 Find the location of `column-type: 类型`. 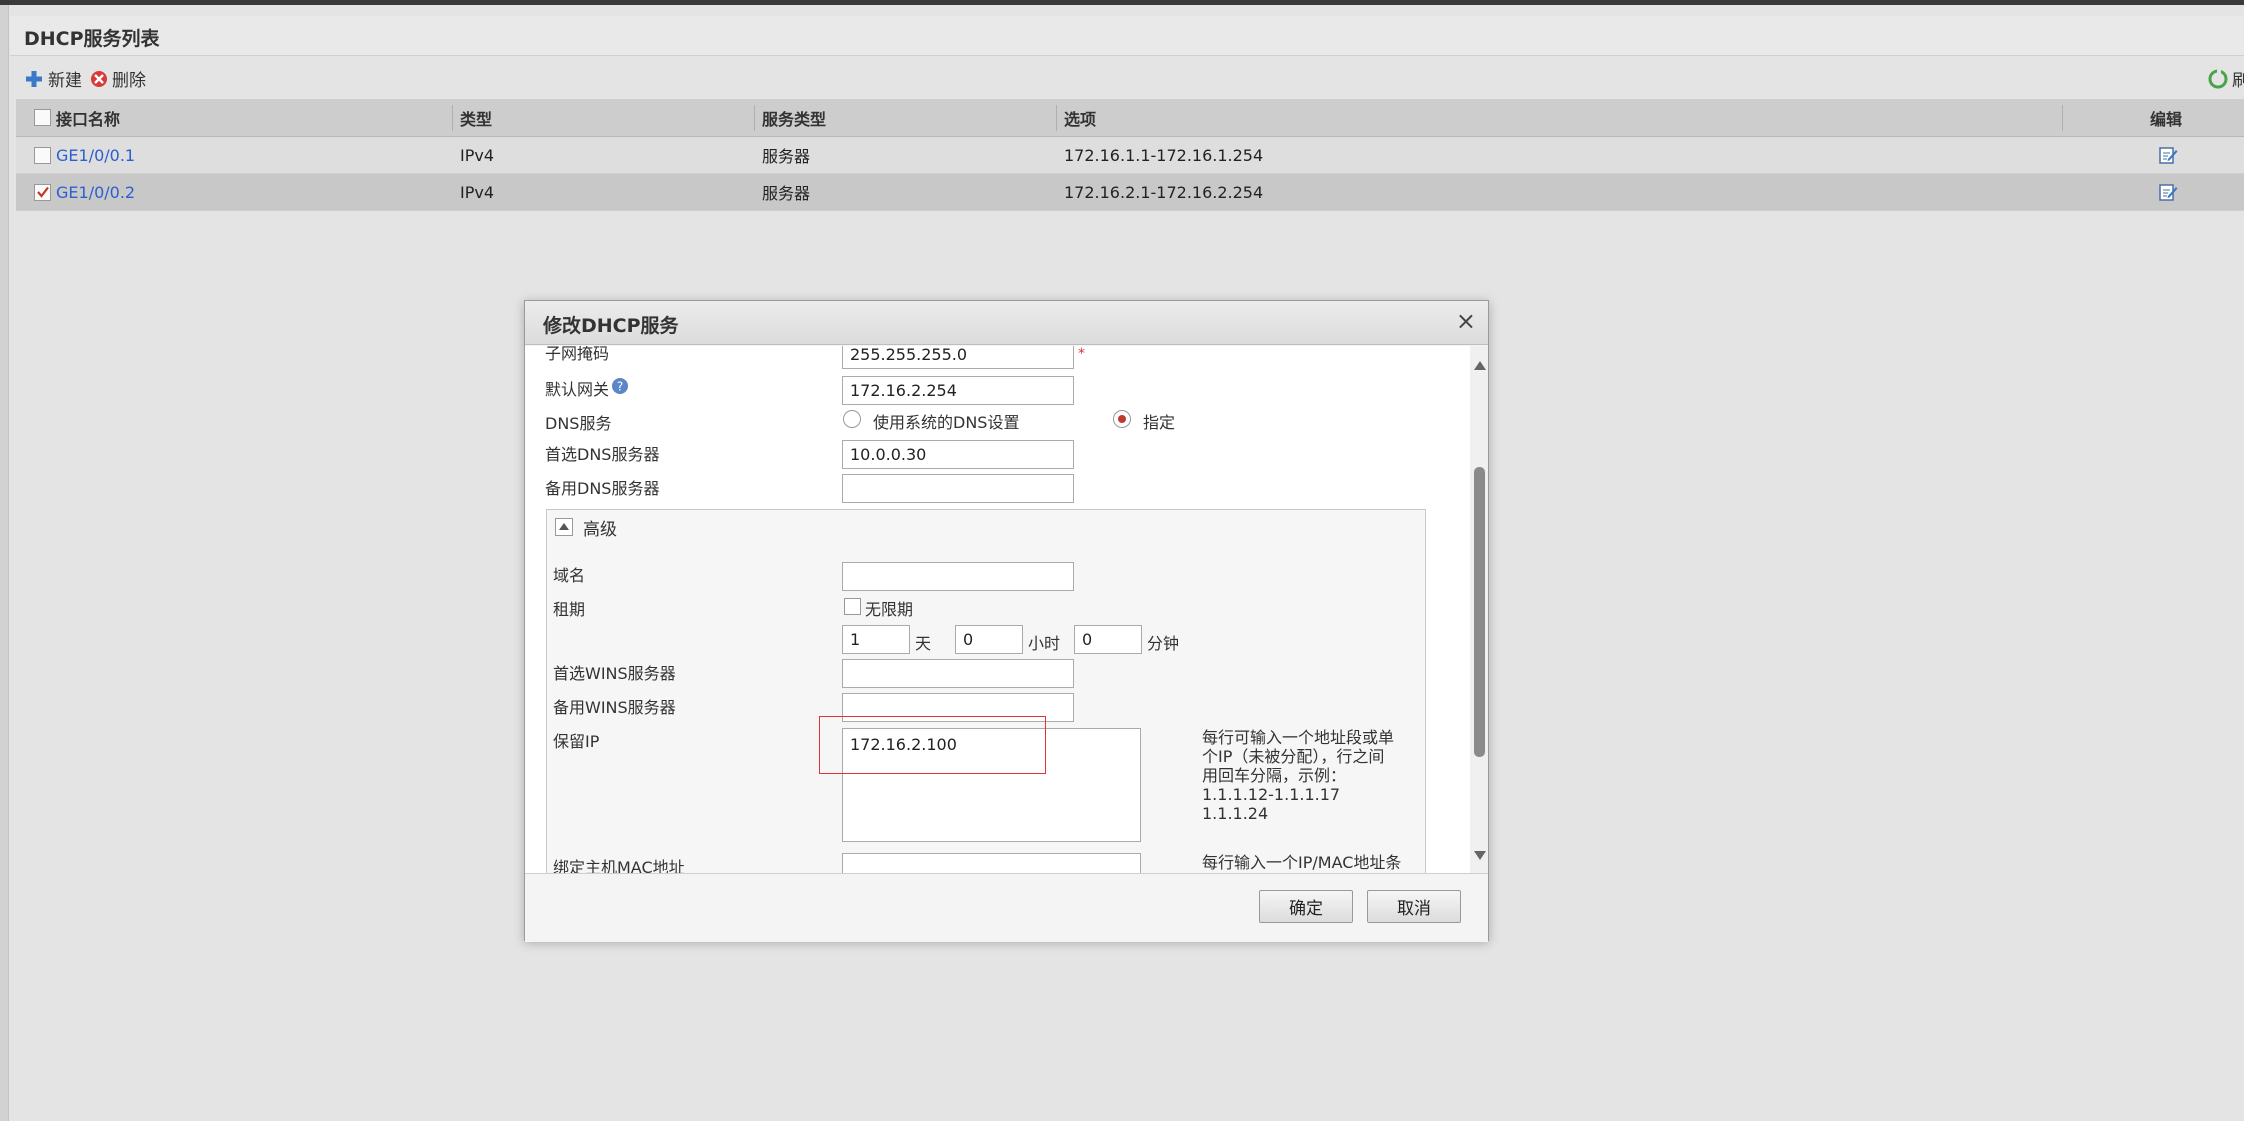

column-type: 类型 is located at coordinates (473, 117).